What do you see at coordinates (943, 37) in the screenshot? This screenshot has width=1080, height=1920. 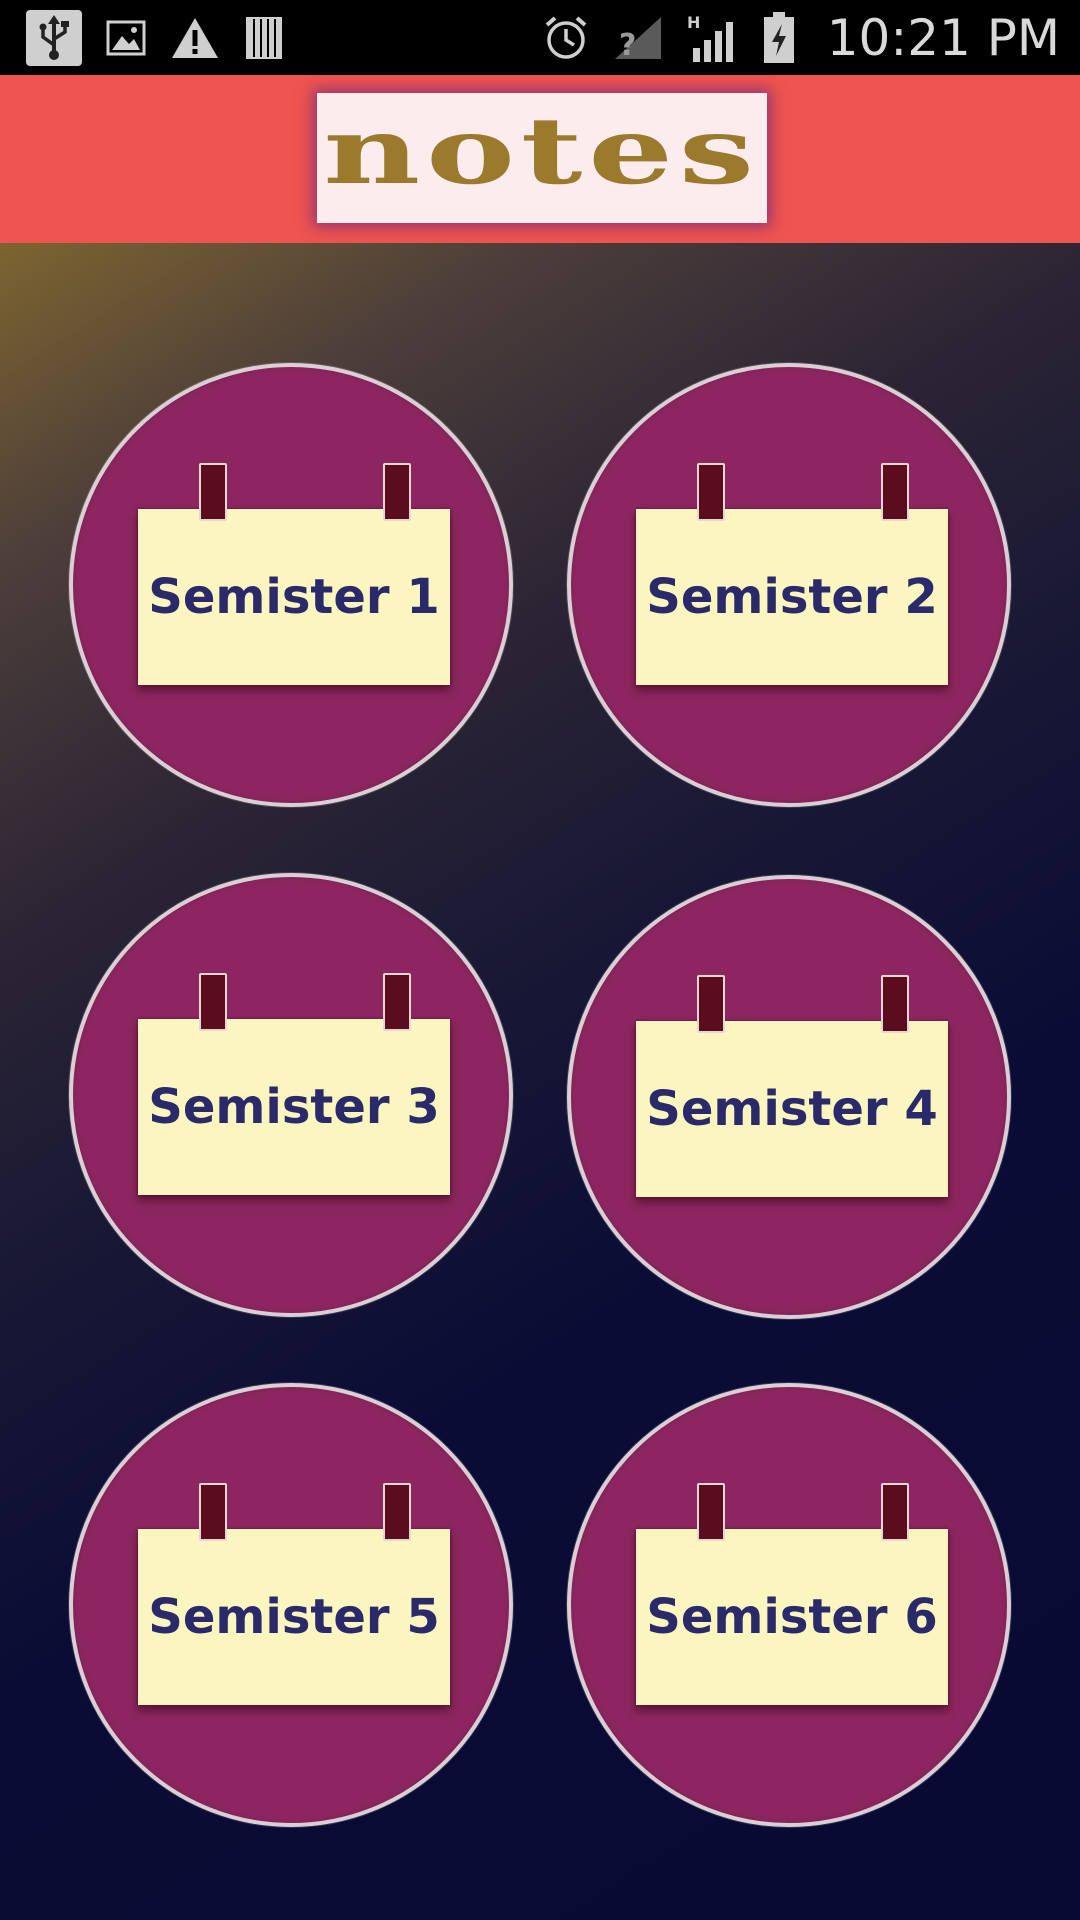 I see `clock: 10:21 PM` at bounding box center [943, 37].